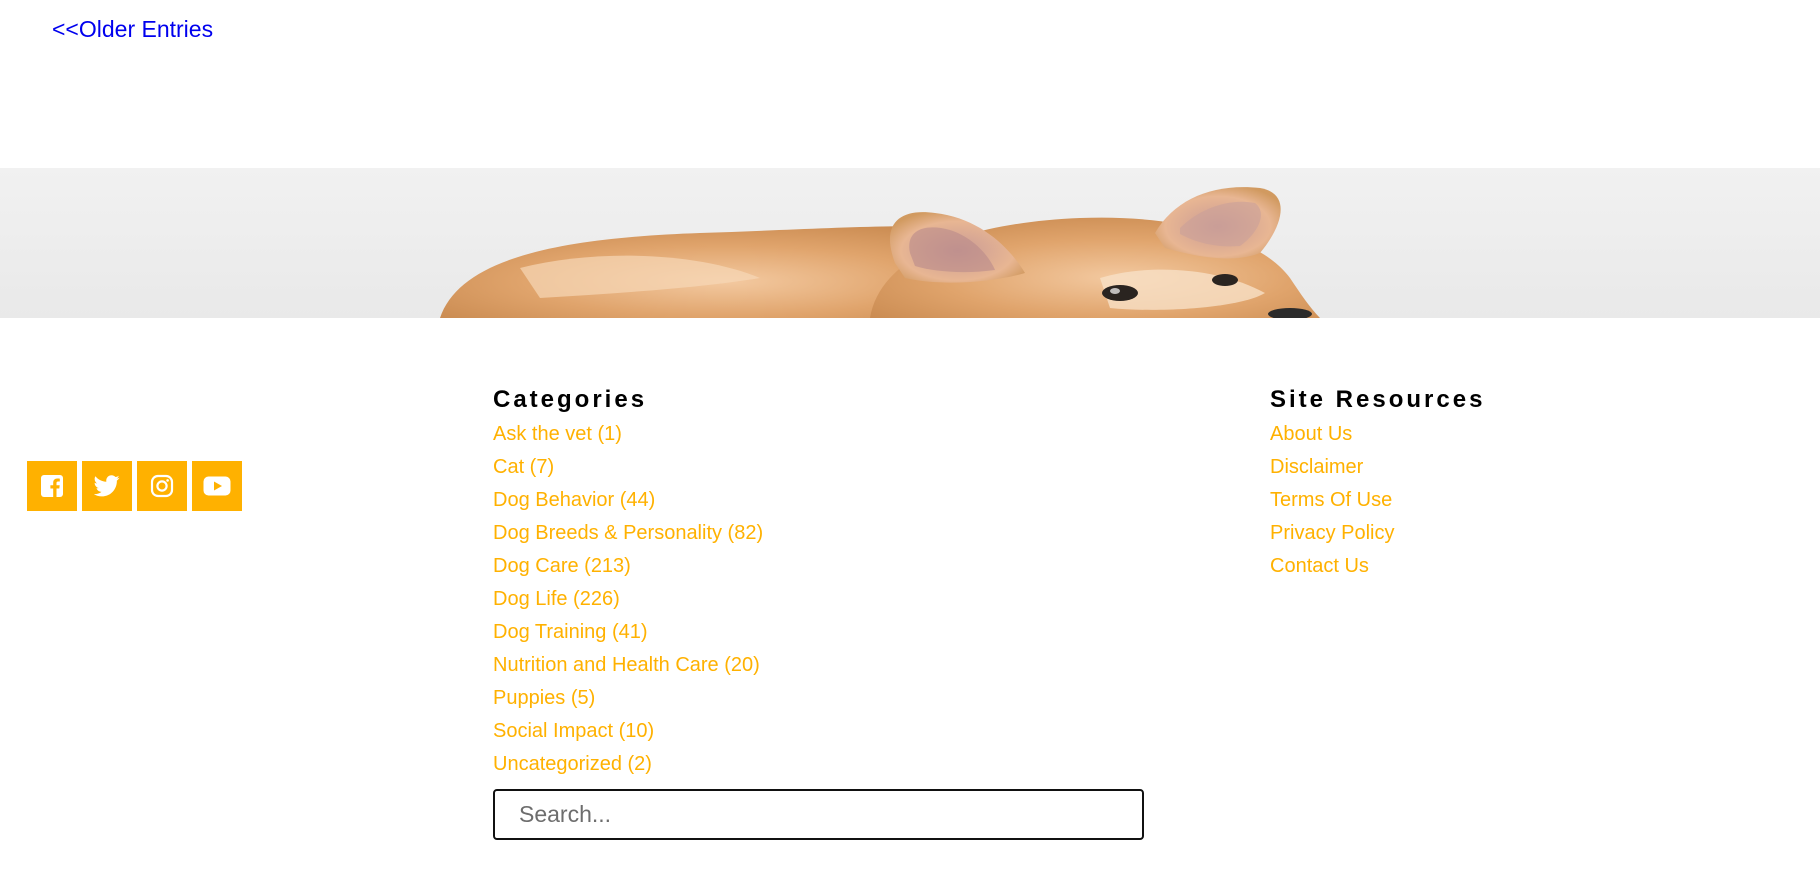  I want to click on list-item: Social Impact (10), so click(628, 731).